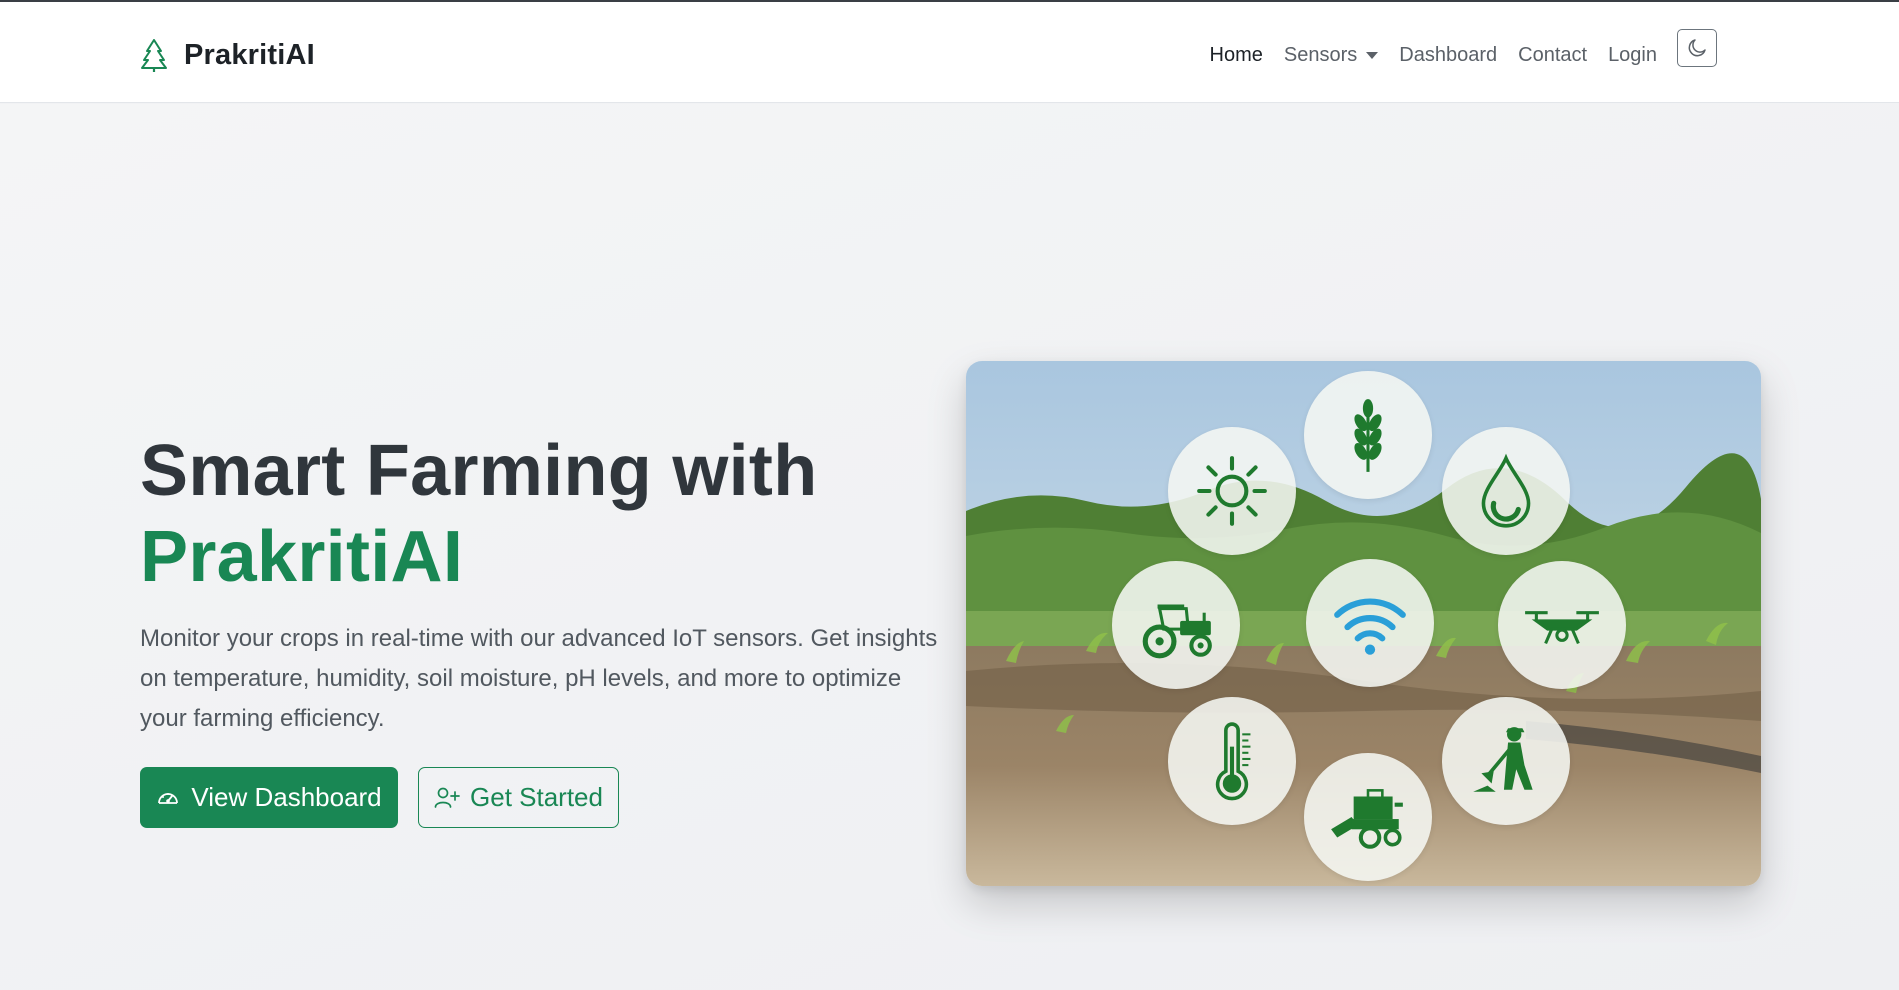  I want to click on brand-name: PrakritiAI, so click(249, 54).